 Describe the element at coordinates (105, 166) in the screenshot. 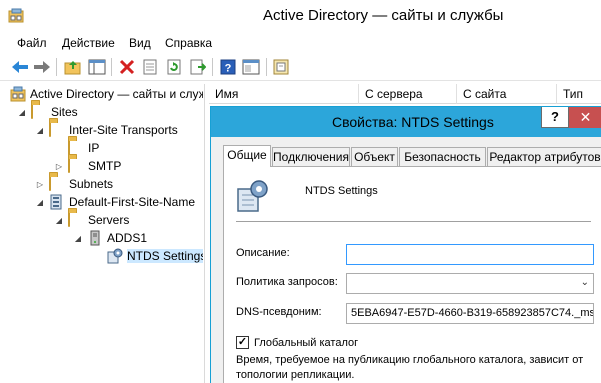

I see `tree-item-label: SMTP` at that location.